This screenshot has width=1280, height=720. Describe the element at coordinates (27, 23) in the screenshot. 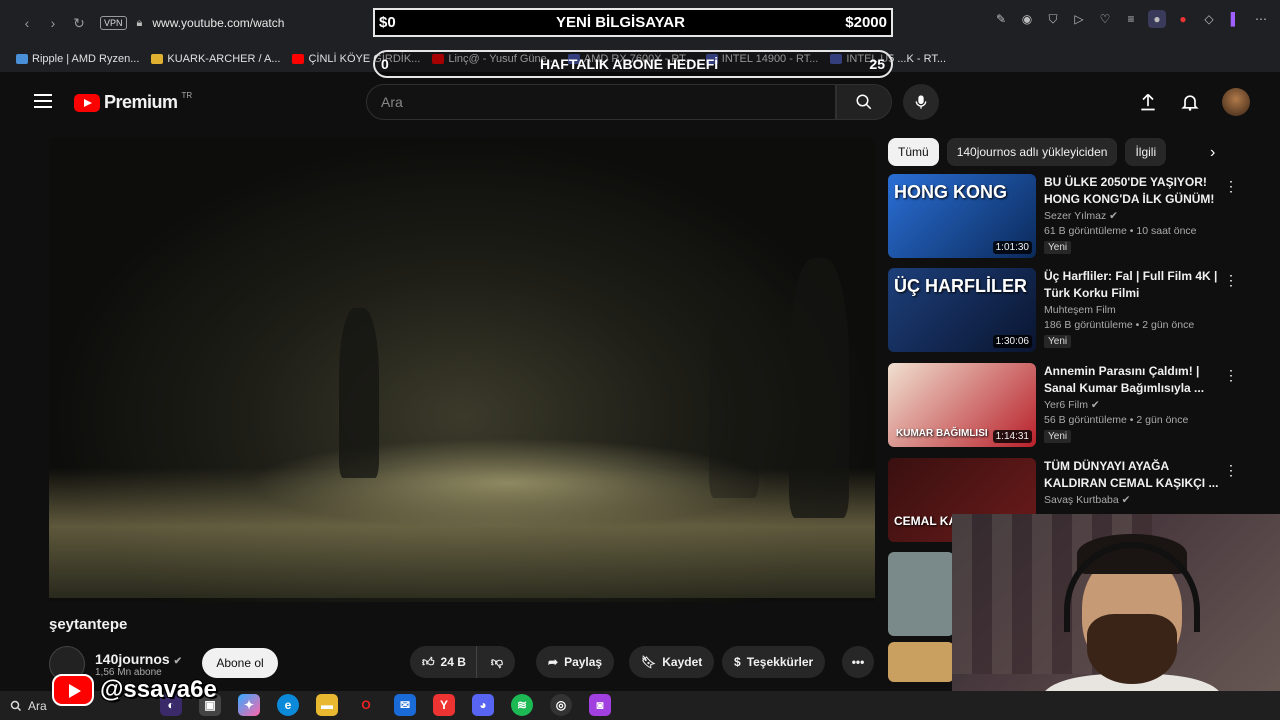

I see `back-icon: ‹` at that location.